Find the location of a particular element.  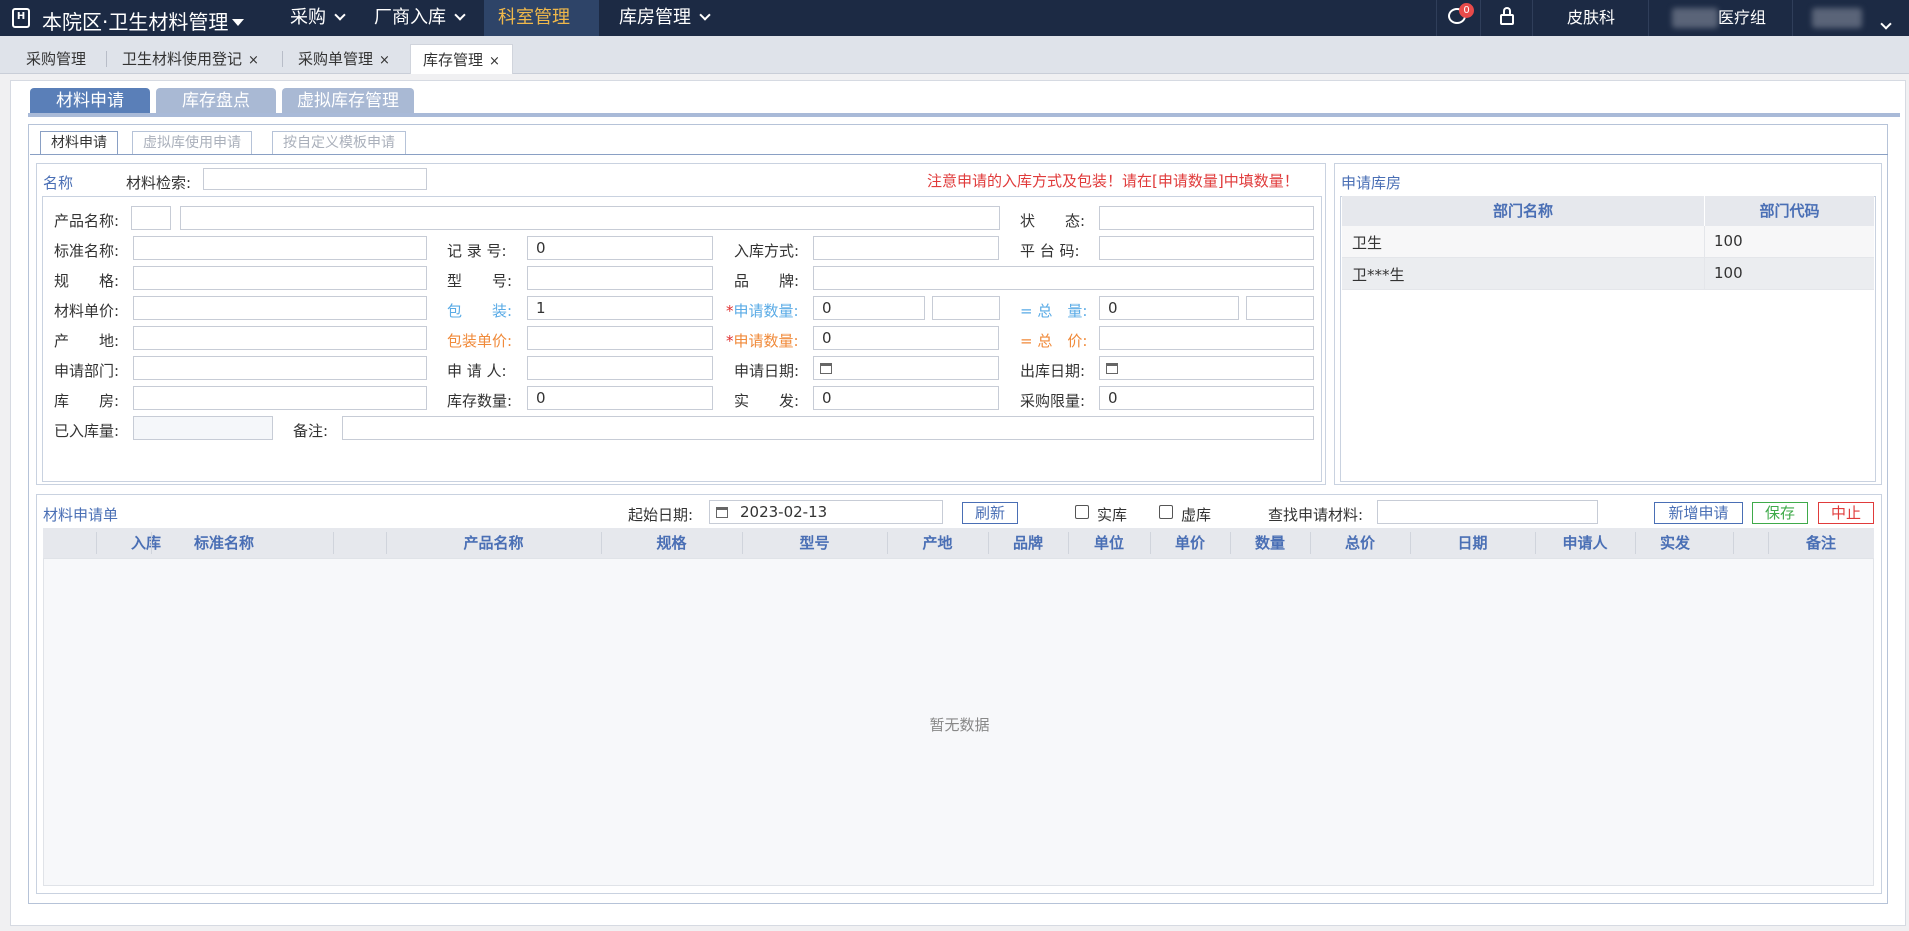

stored-qty-input is located at coordinates (203, 428).